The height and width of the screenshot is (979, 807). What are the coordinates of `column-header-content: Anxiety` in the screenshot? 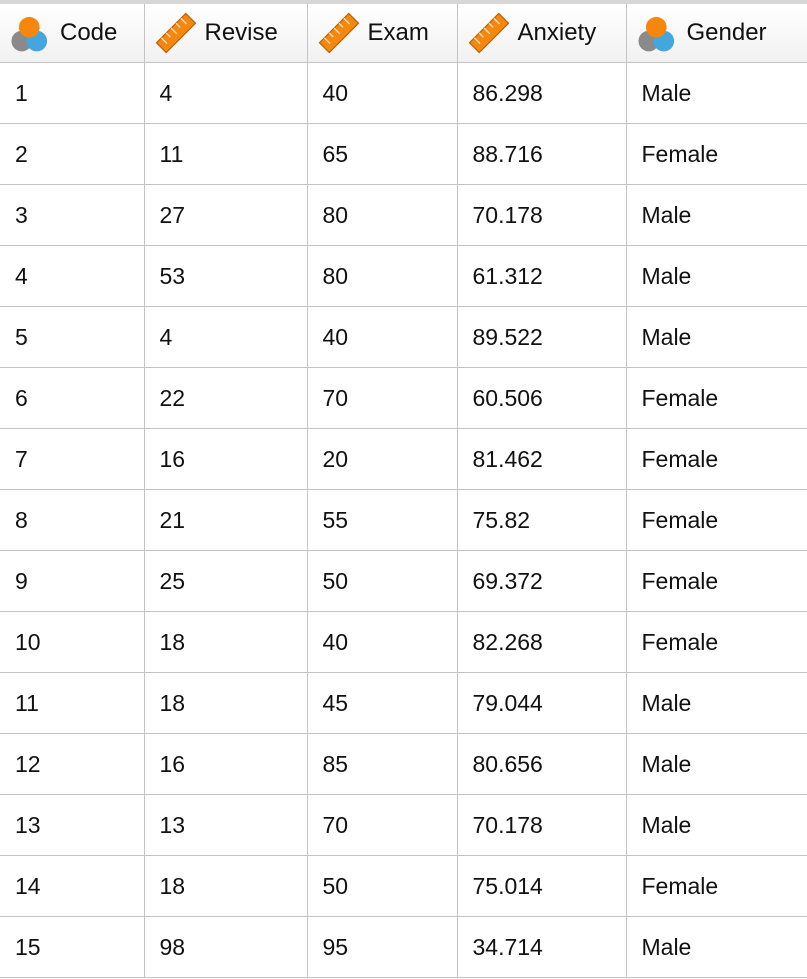 It's located at (546, 33).